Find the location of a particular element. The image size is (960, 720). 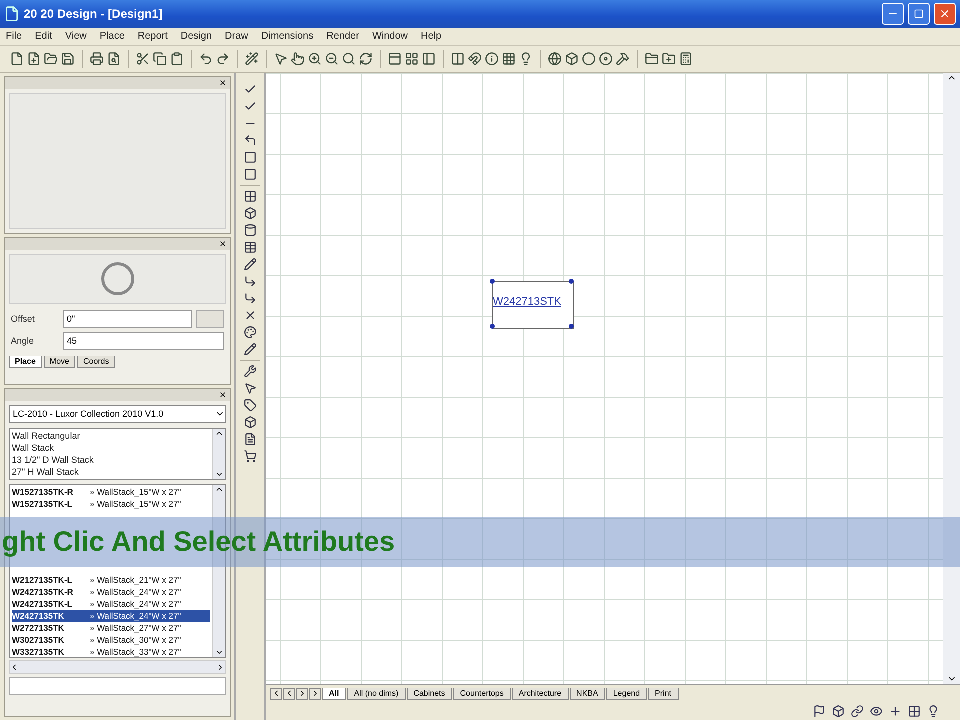

panel-tab: Coords is located at coordinates (96, 362).